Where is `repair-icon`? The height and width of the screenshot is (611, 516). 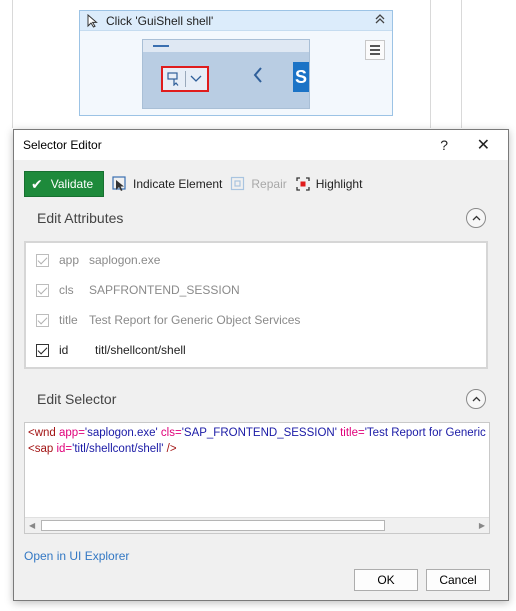
repair-icon is located at coordinates (238, 183).